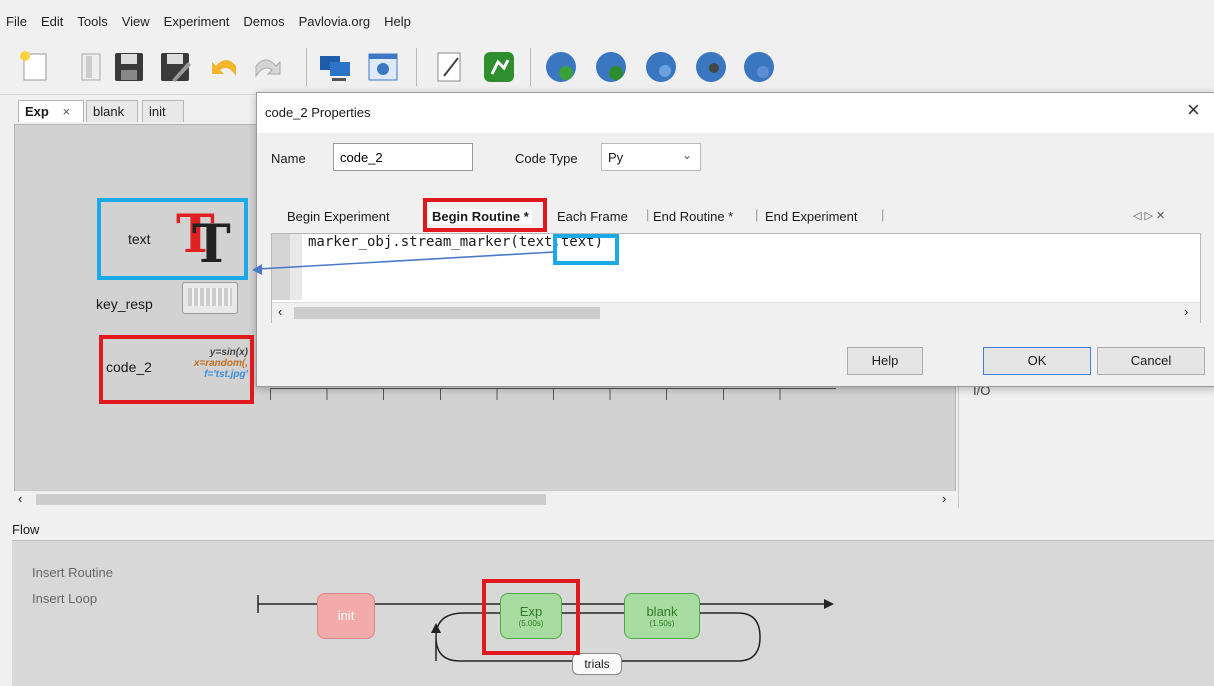 This screenshot has height=686, width=1214. Describe the element at coordinates (403, 263) in the screenshot. I see `annotation-arrow` at that location.